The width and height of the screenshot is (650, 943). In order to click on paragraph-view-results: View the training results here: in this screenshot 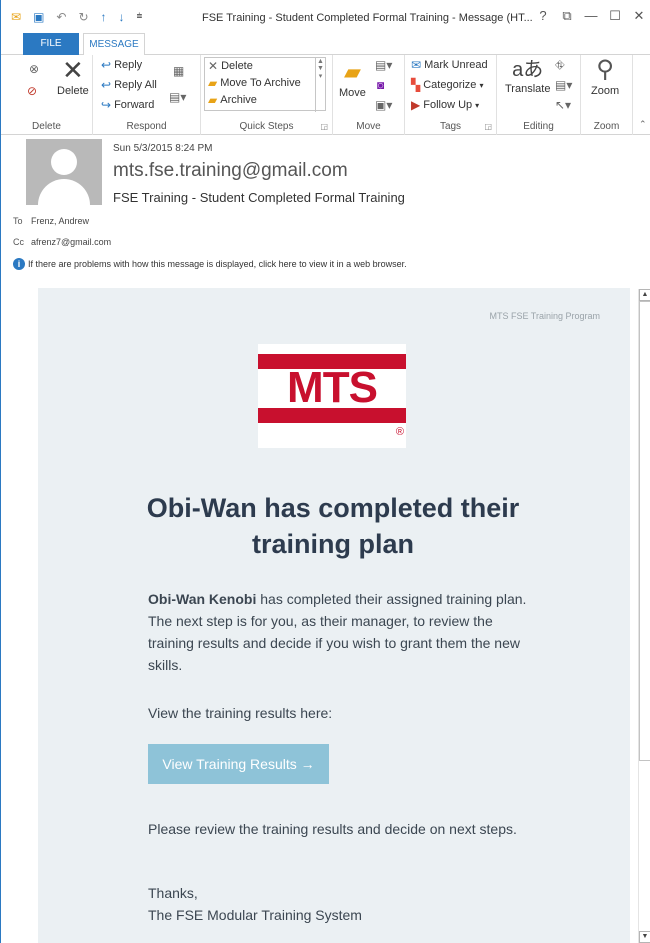, I will do `click(240, 713)`.